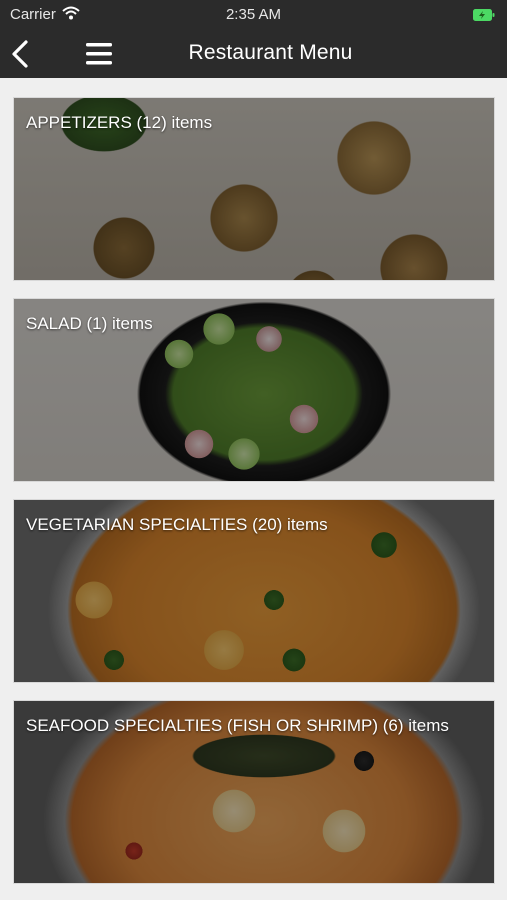 The image size is (507, 900). I want to click on category-label: APPETIZERS (12) items, so click(119, 122).